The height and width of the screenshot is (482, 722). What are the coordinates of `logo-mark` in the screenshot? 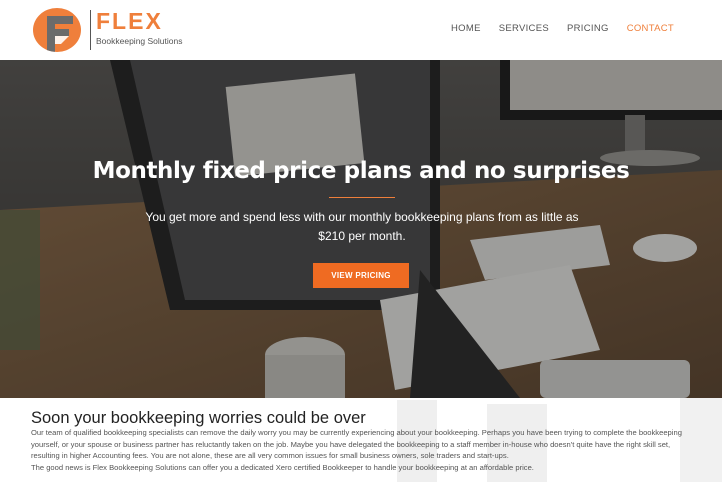 It's located at (57, 30).